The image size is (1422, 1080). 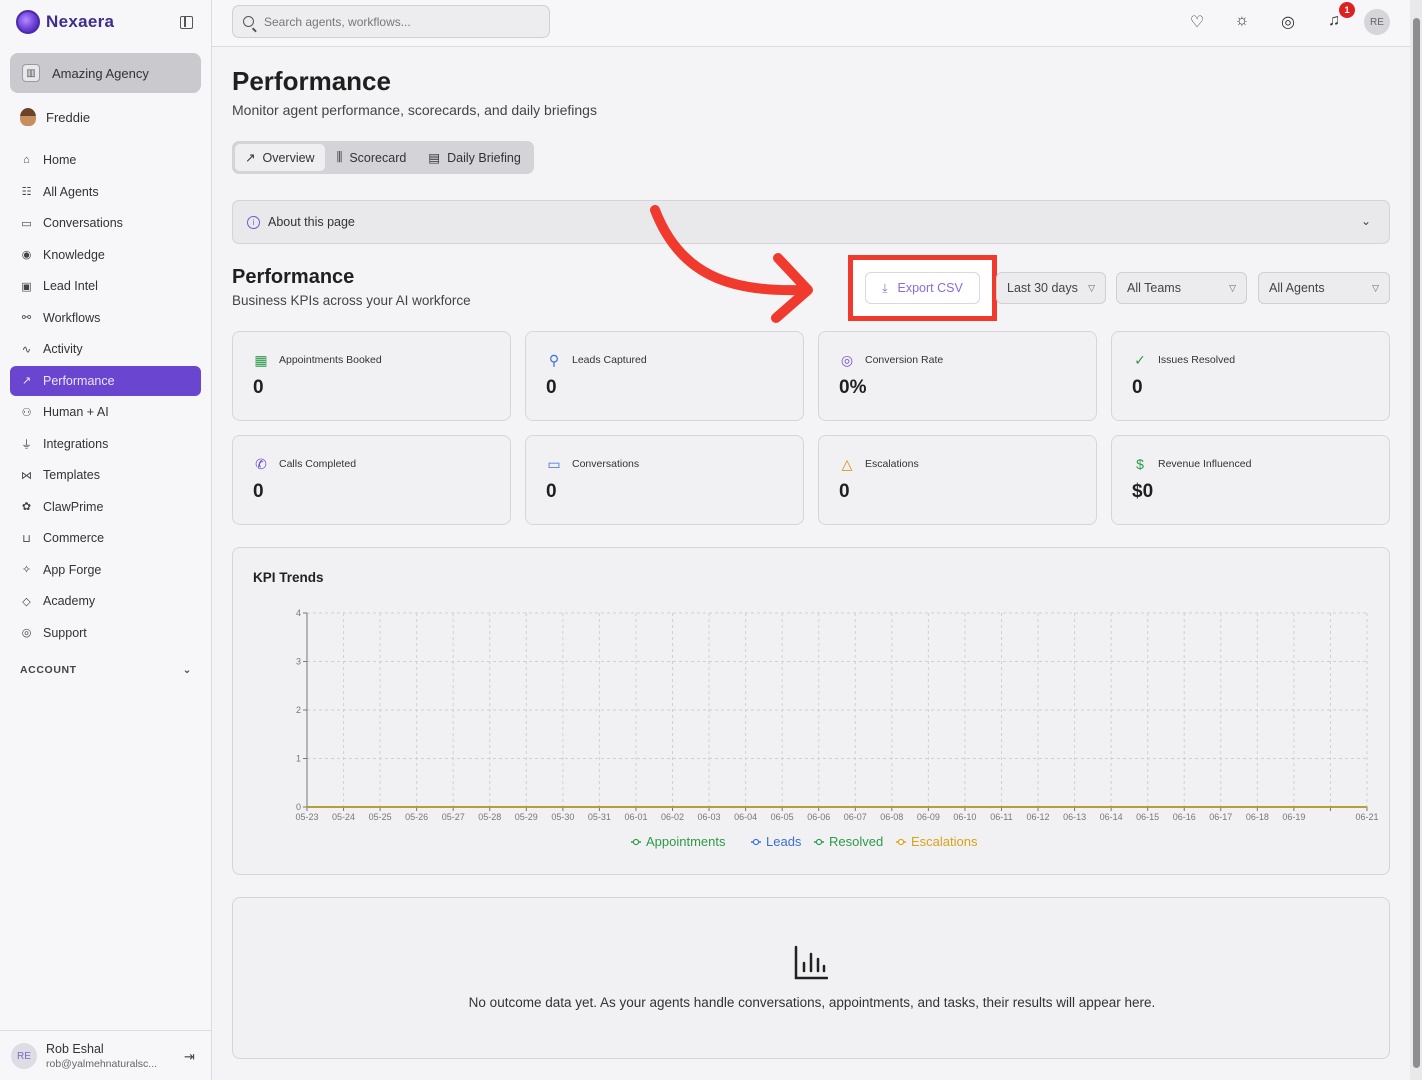 What do you see at coordinates (1220, 817) in the screenshot?
I see `x-tick-label: 06-17` at bounding box center [1220, 817].